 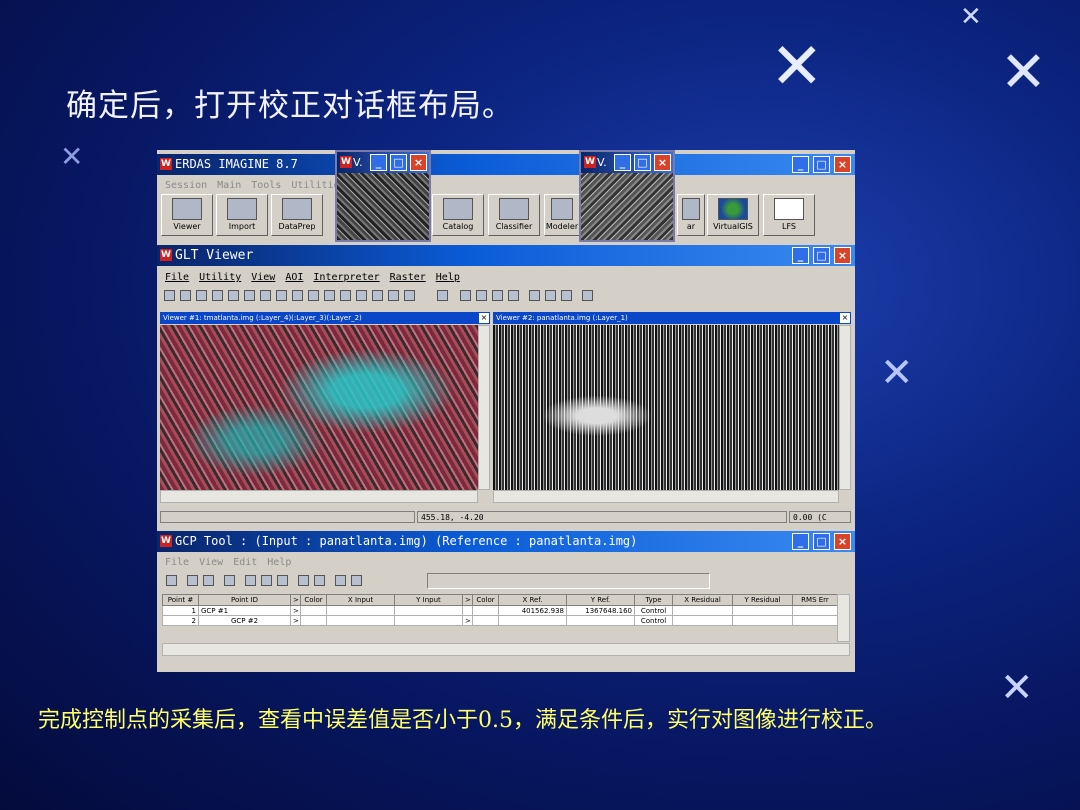 I want to click on viewer-button: Viewer, so click(x=187, y=215).